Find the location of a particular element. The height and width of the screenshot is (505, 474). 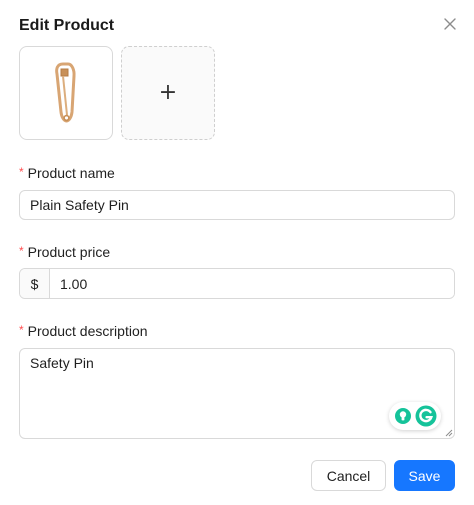

currency-addon: $ is located at coordinates (35, 283).